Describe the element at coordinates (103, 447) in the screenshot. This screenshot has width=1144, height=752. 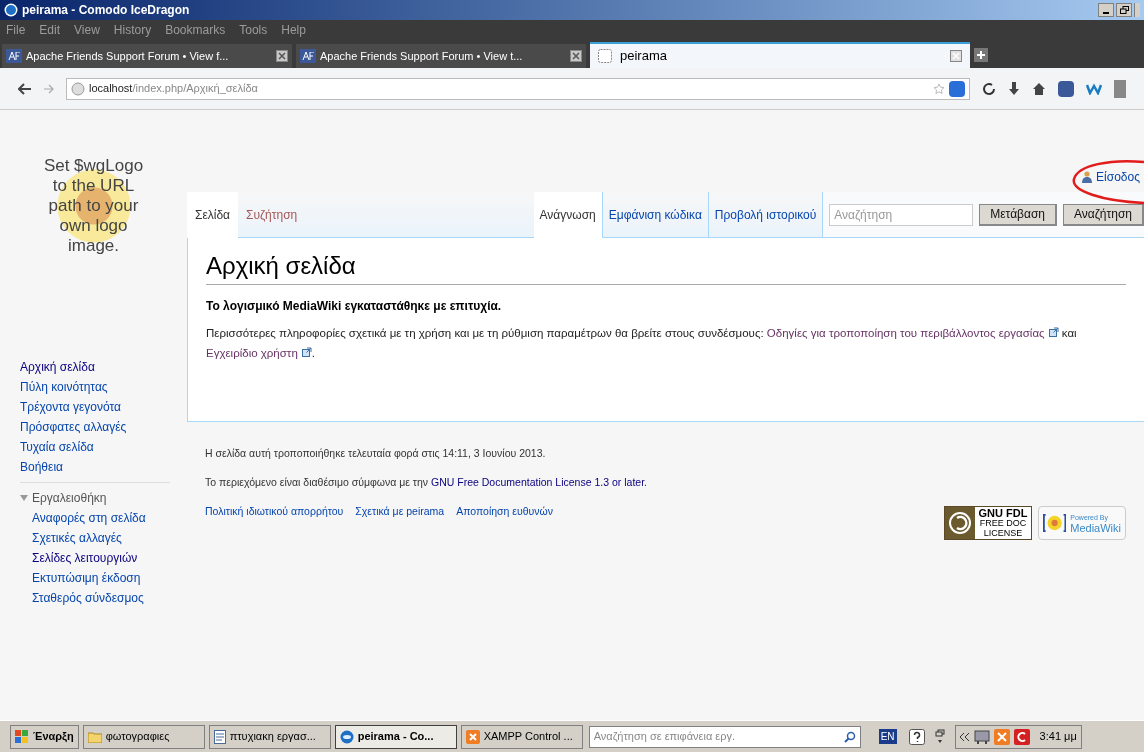
I see `sidebar-link: Τυχαία σελίδα` at that location.